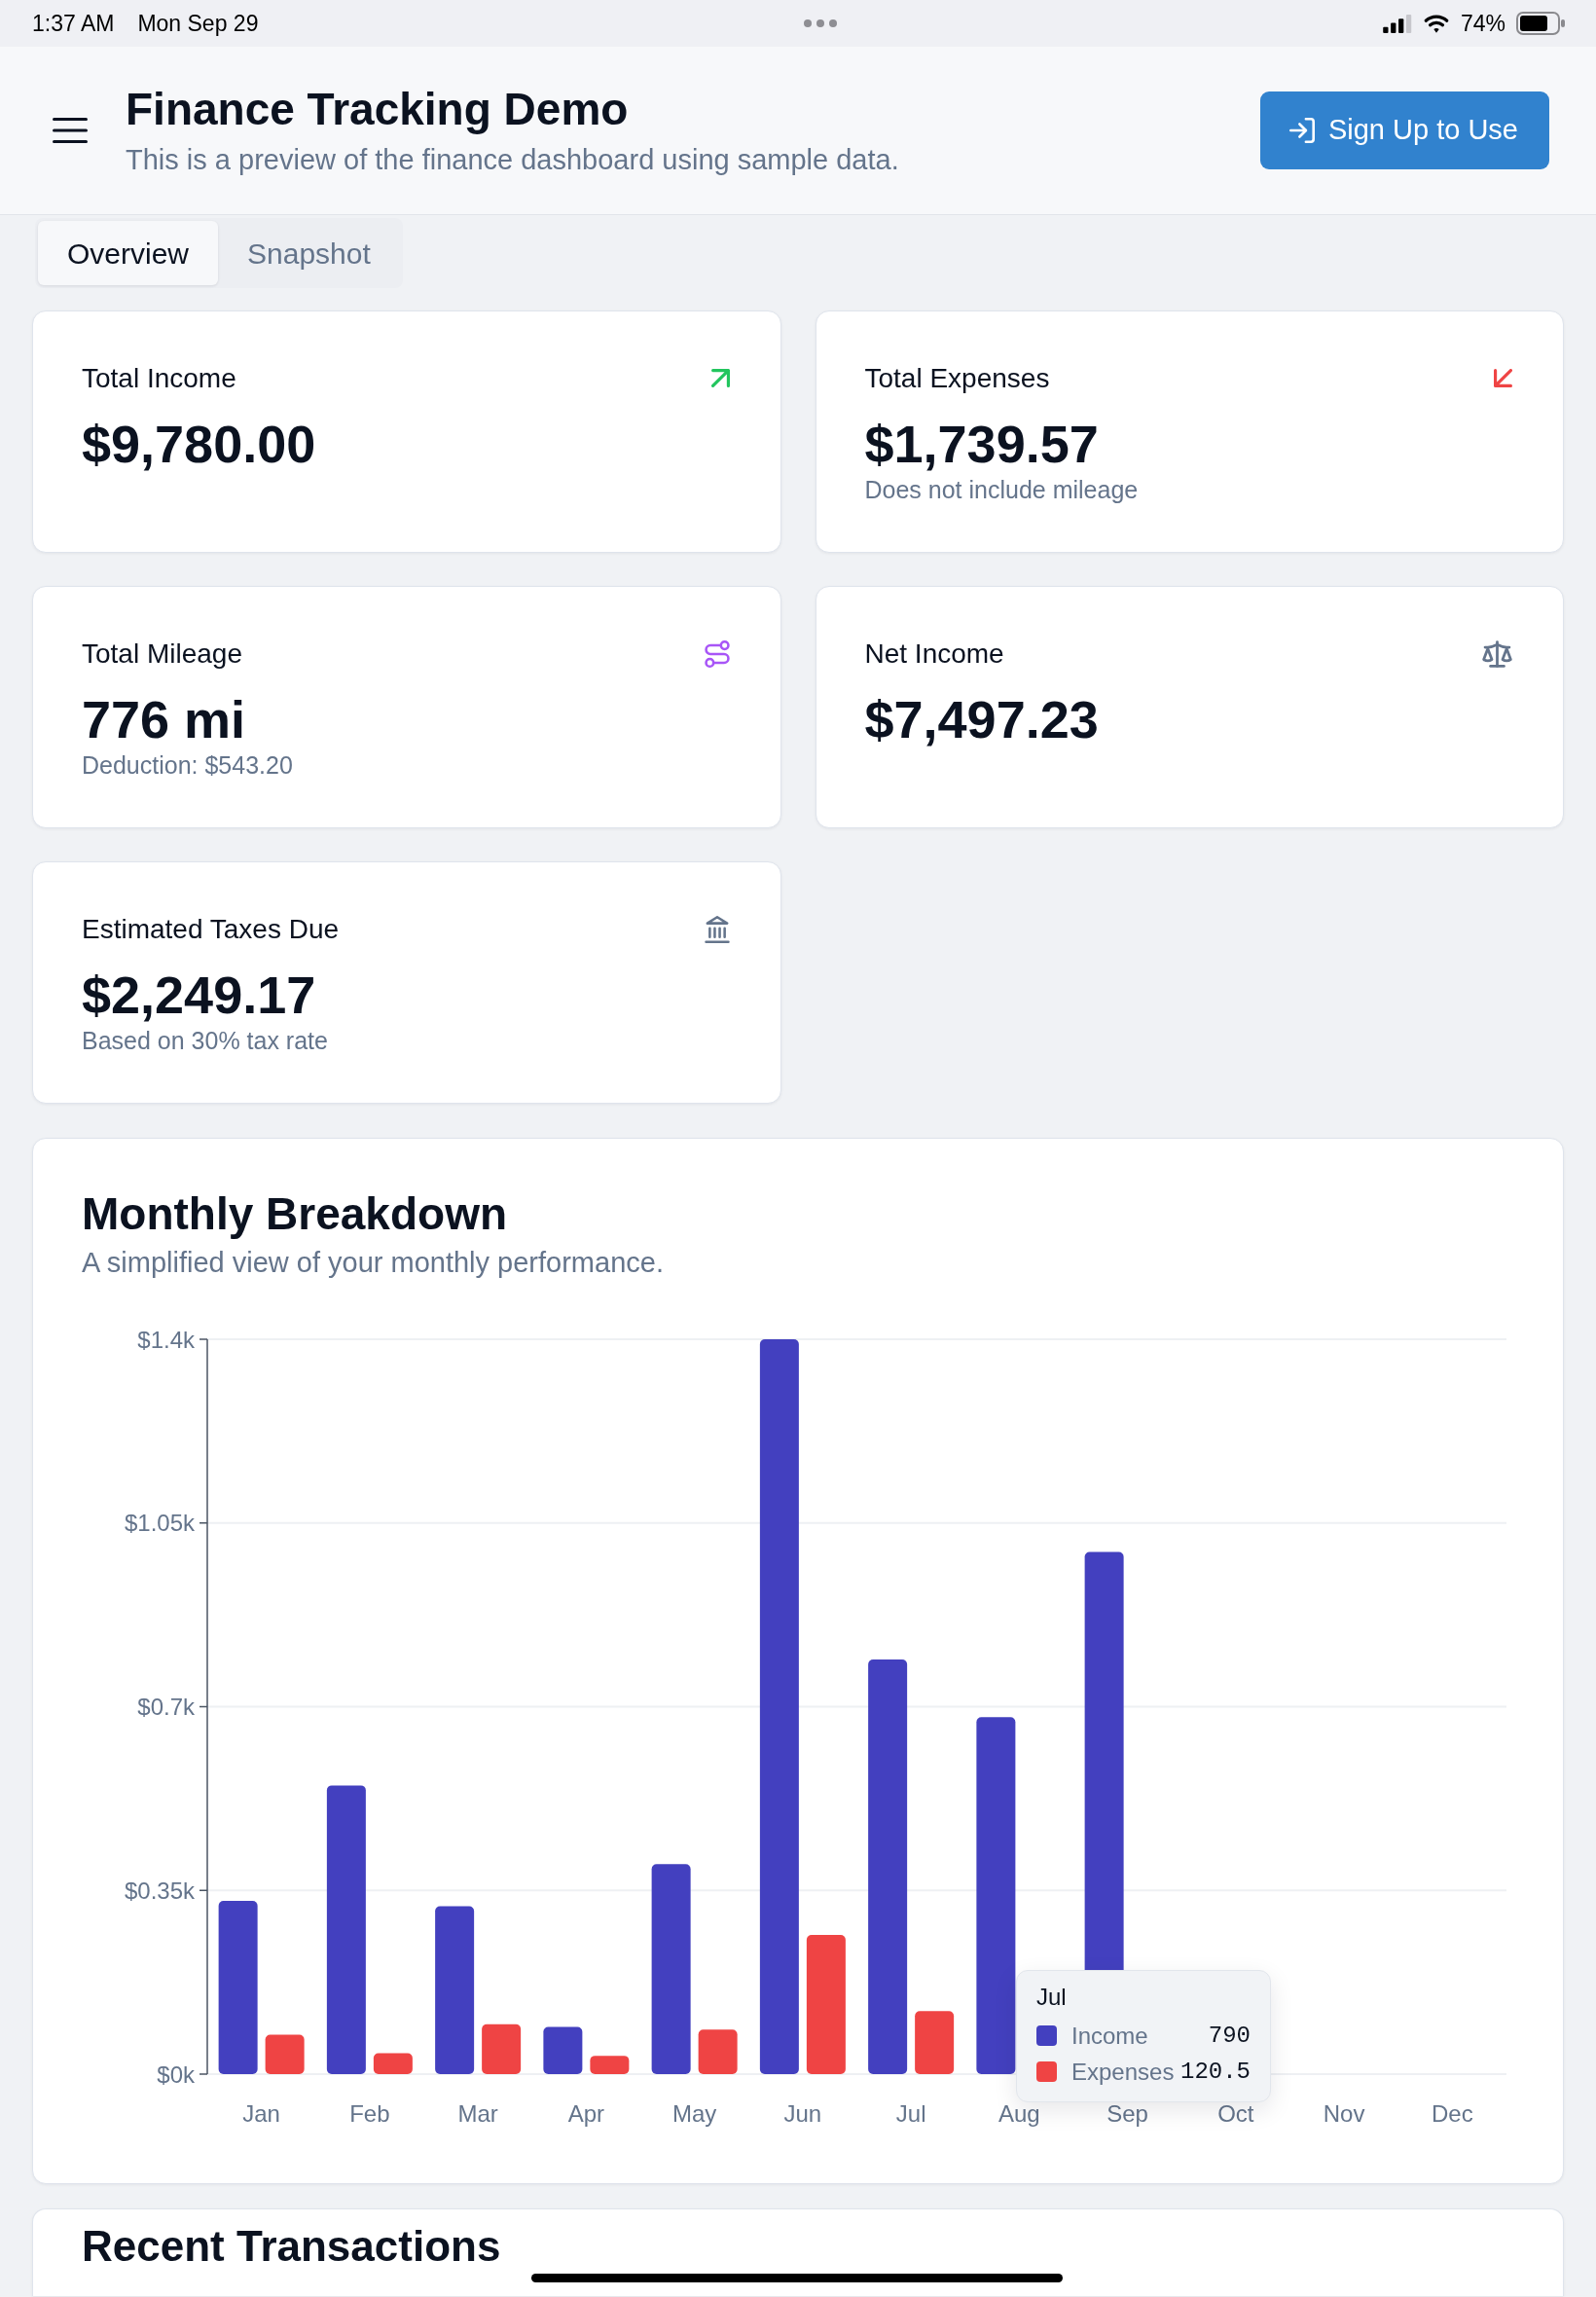 This screenshot has height=2297, width=1596. I want to click on stat-value: $9,780.00, so click(199, 444).